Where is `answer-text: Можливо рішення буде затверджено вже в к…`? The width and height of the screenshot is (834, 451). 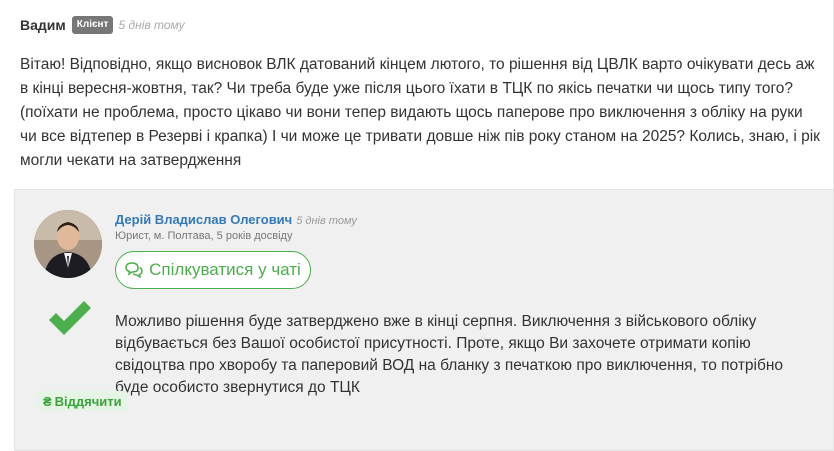
answer-text: Можливо рішення буде затверджено вже в к… is located at coordinates (449, 354).